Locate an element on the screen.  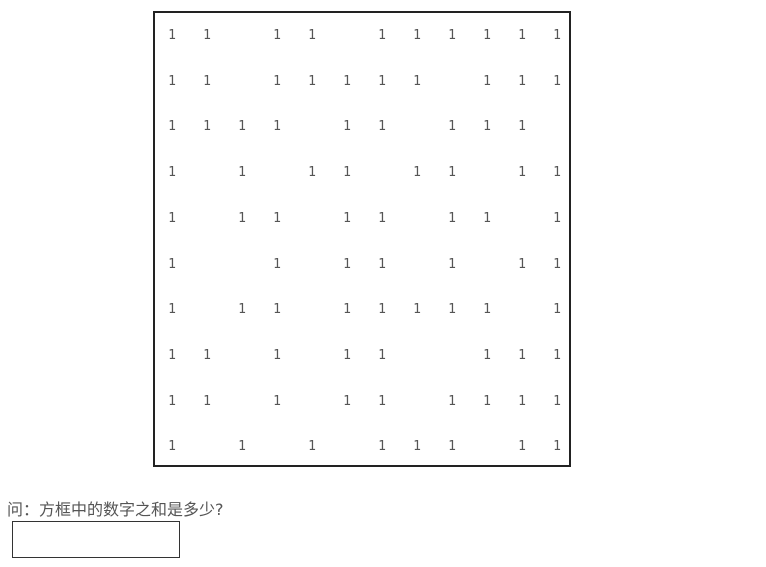
answer-input is located at coordinates (96, 539).